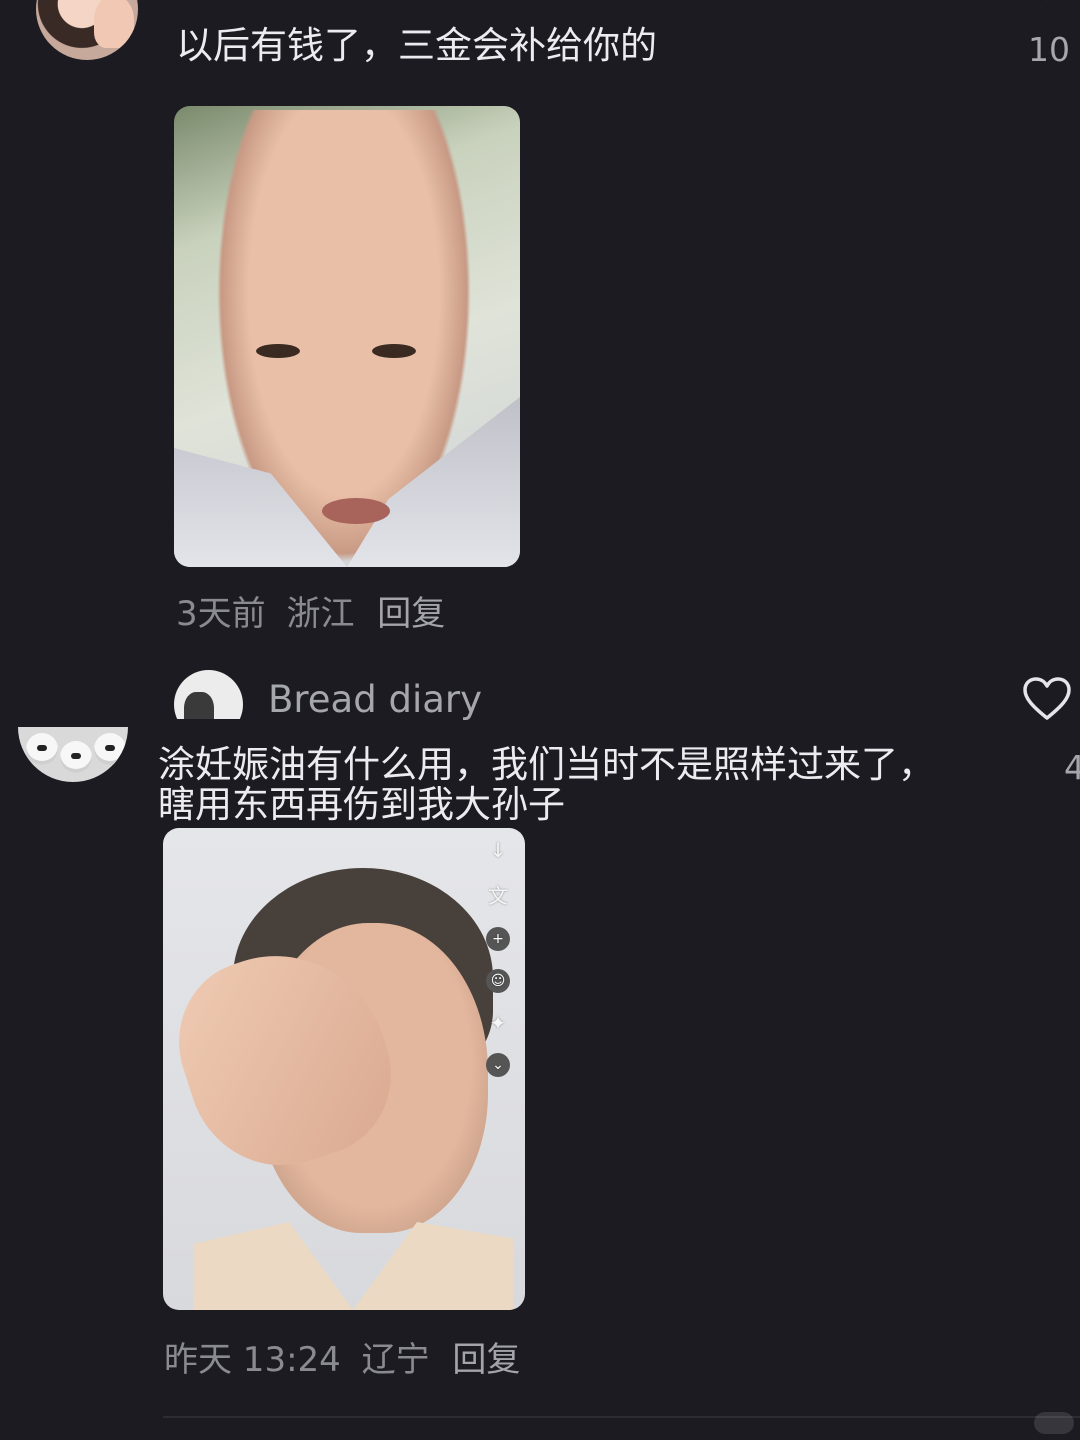  What do you see at coordinates (498, 939) in the screenshot?
I see `add-icon: +` at bounding box center [498, 939].